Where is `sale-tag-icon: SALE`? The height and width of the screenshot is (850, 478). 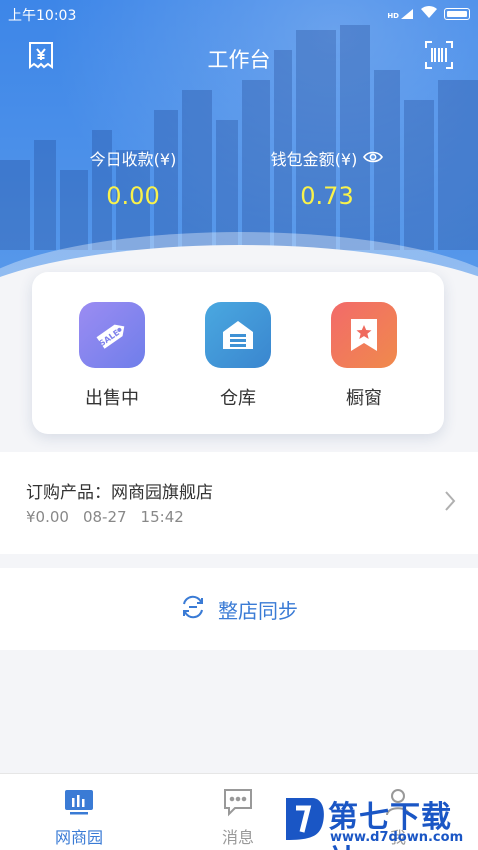 sale-tag-icon: SALE is located at coordinates (112, 335).